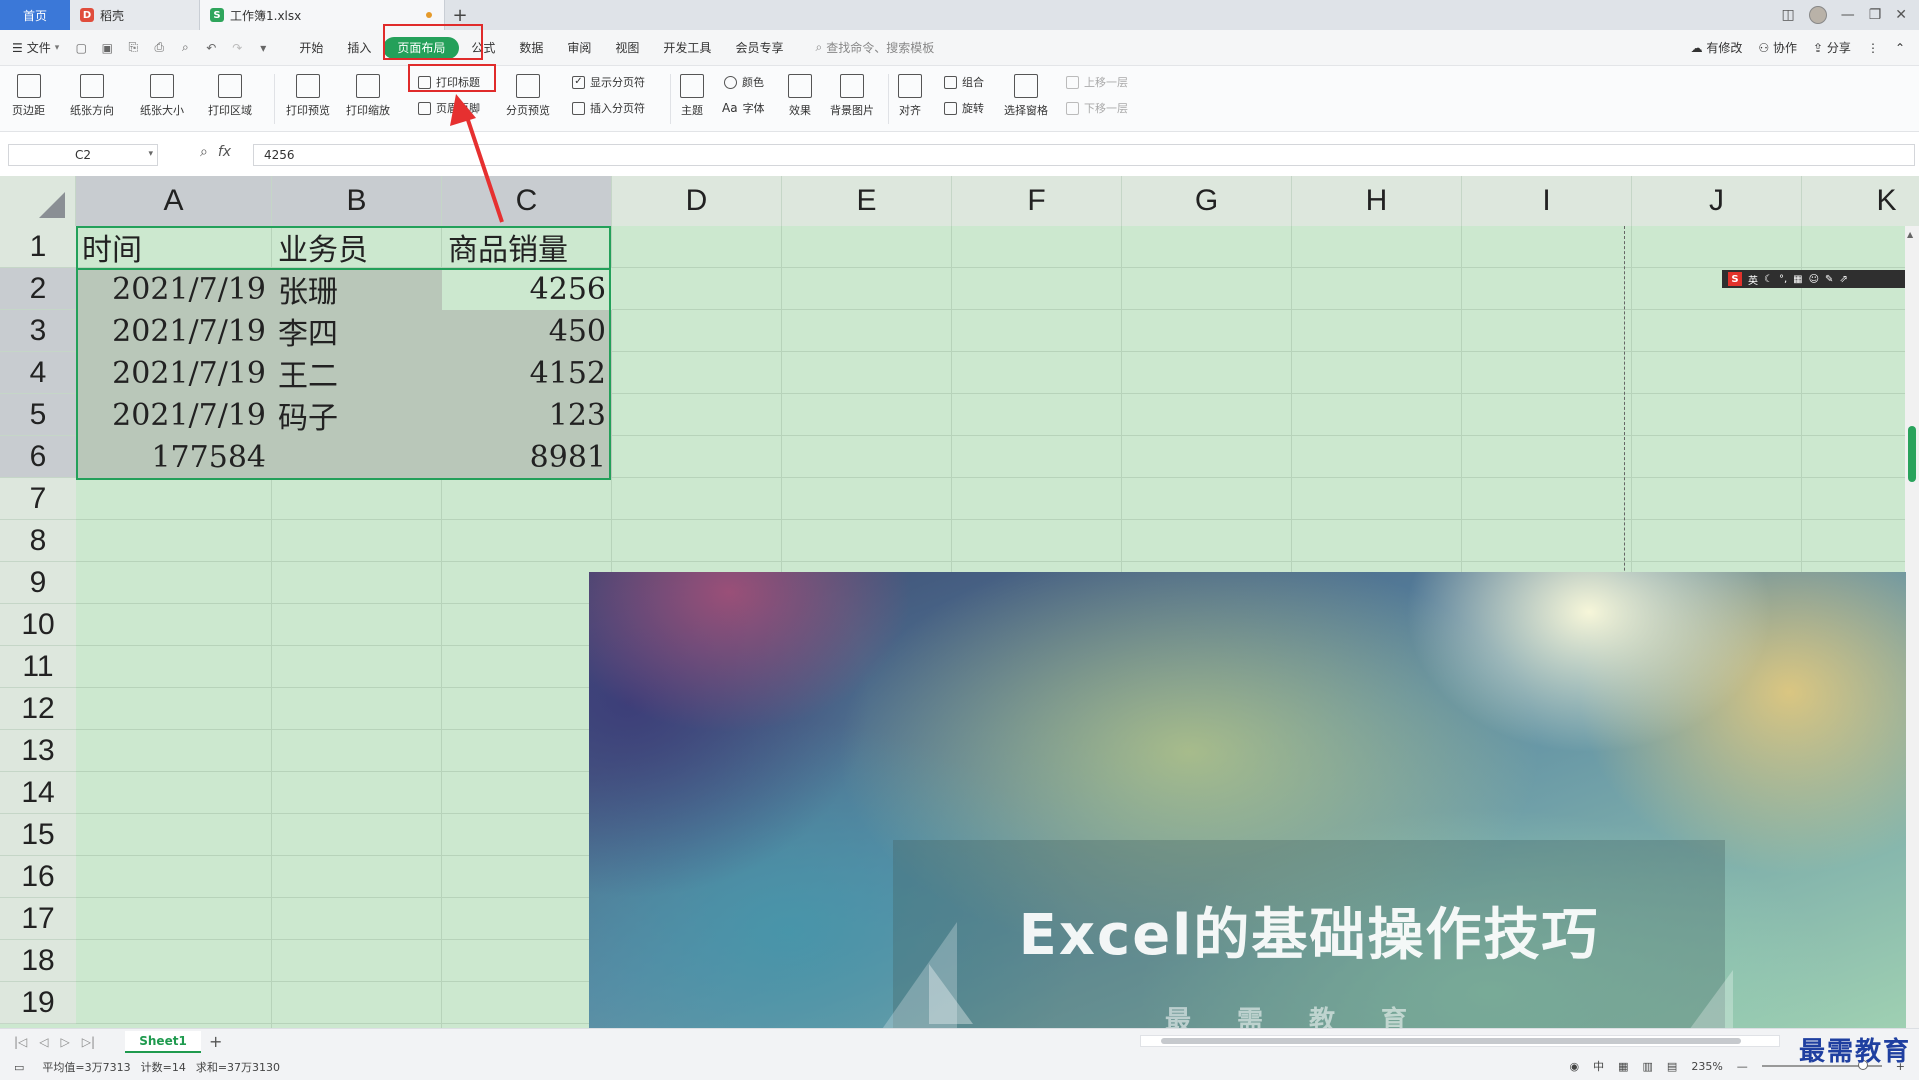 The image size is (1919, 1080). What do you see at coordinates (627, 48) in the screenshot?
I see `tab-view: 视图` at bounding box center [627, 48].